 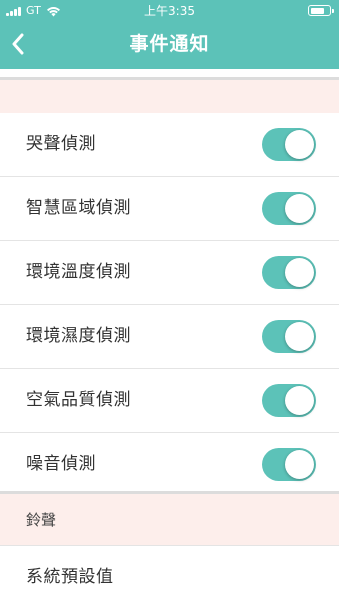 What do you see at coordinates (169, 337) in the screenshot?
I see `setting-row: 環境濕度偵測` at bounding box center [169, 337].